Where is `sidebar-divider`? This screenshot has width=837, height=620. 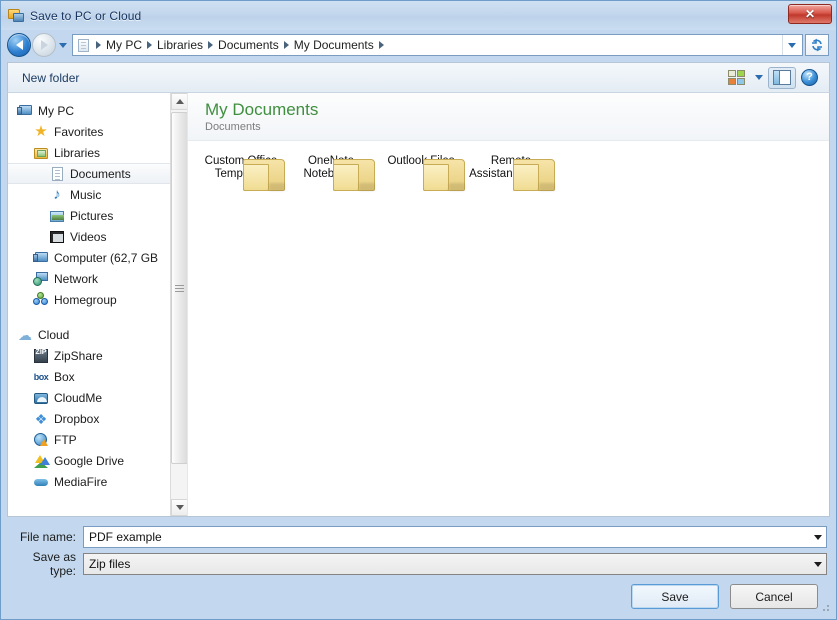
sidebar-divider is located at coordinates (97, 317).